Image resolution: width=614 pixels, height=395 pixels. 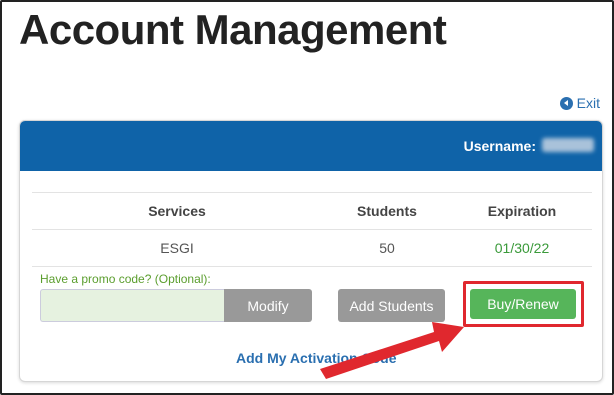 What do you see at coordinates (312, 248) in the screenshot?
I see `table-row: ESGI 50 01/30/22` at bounding box center [312, 248].